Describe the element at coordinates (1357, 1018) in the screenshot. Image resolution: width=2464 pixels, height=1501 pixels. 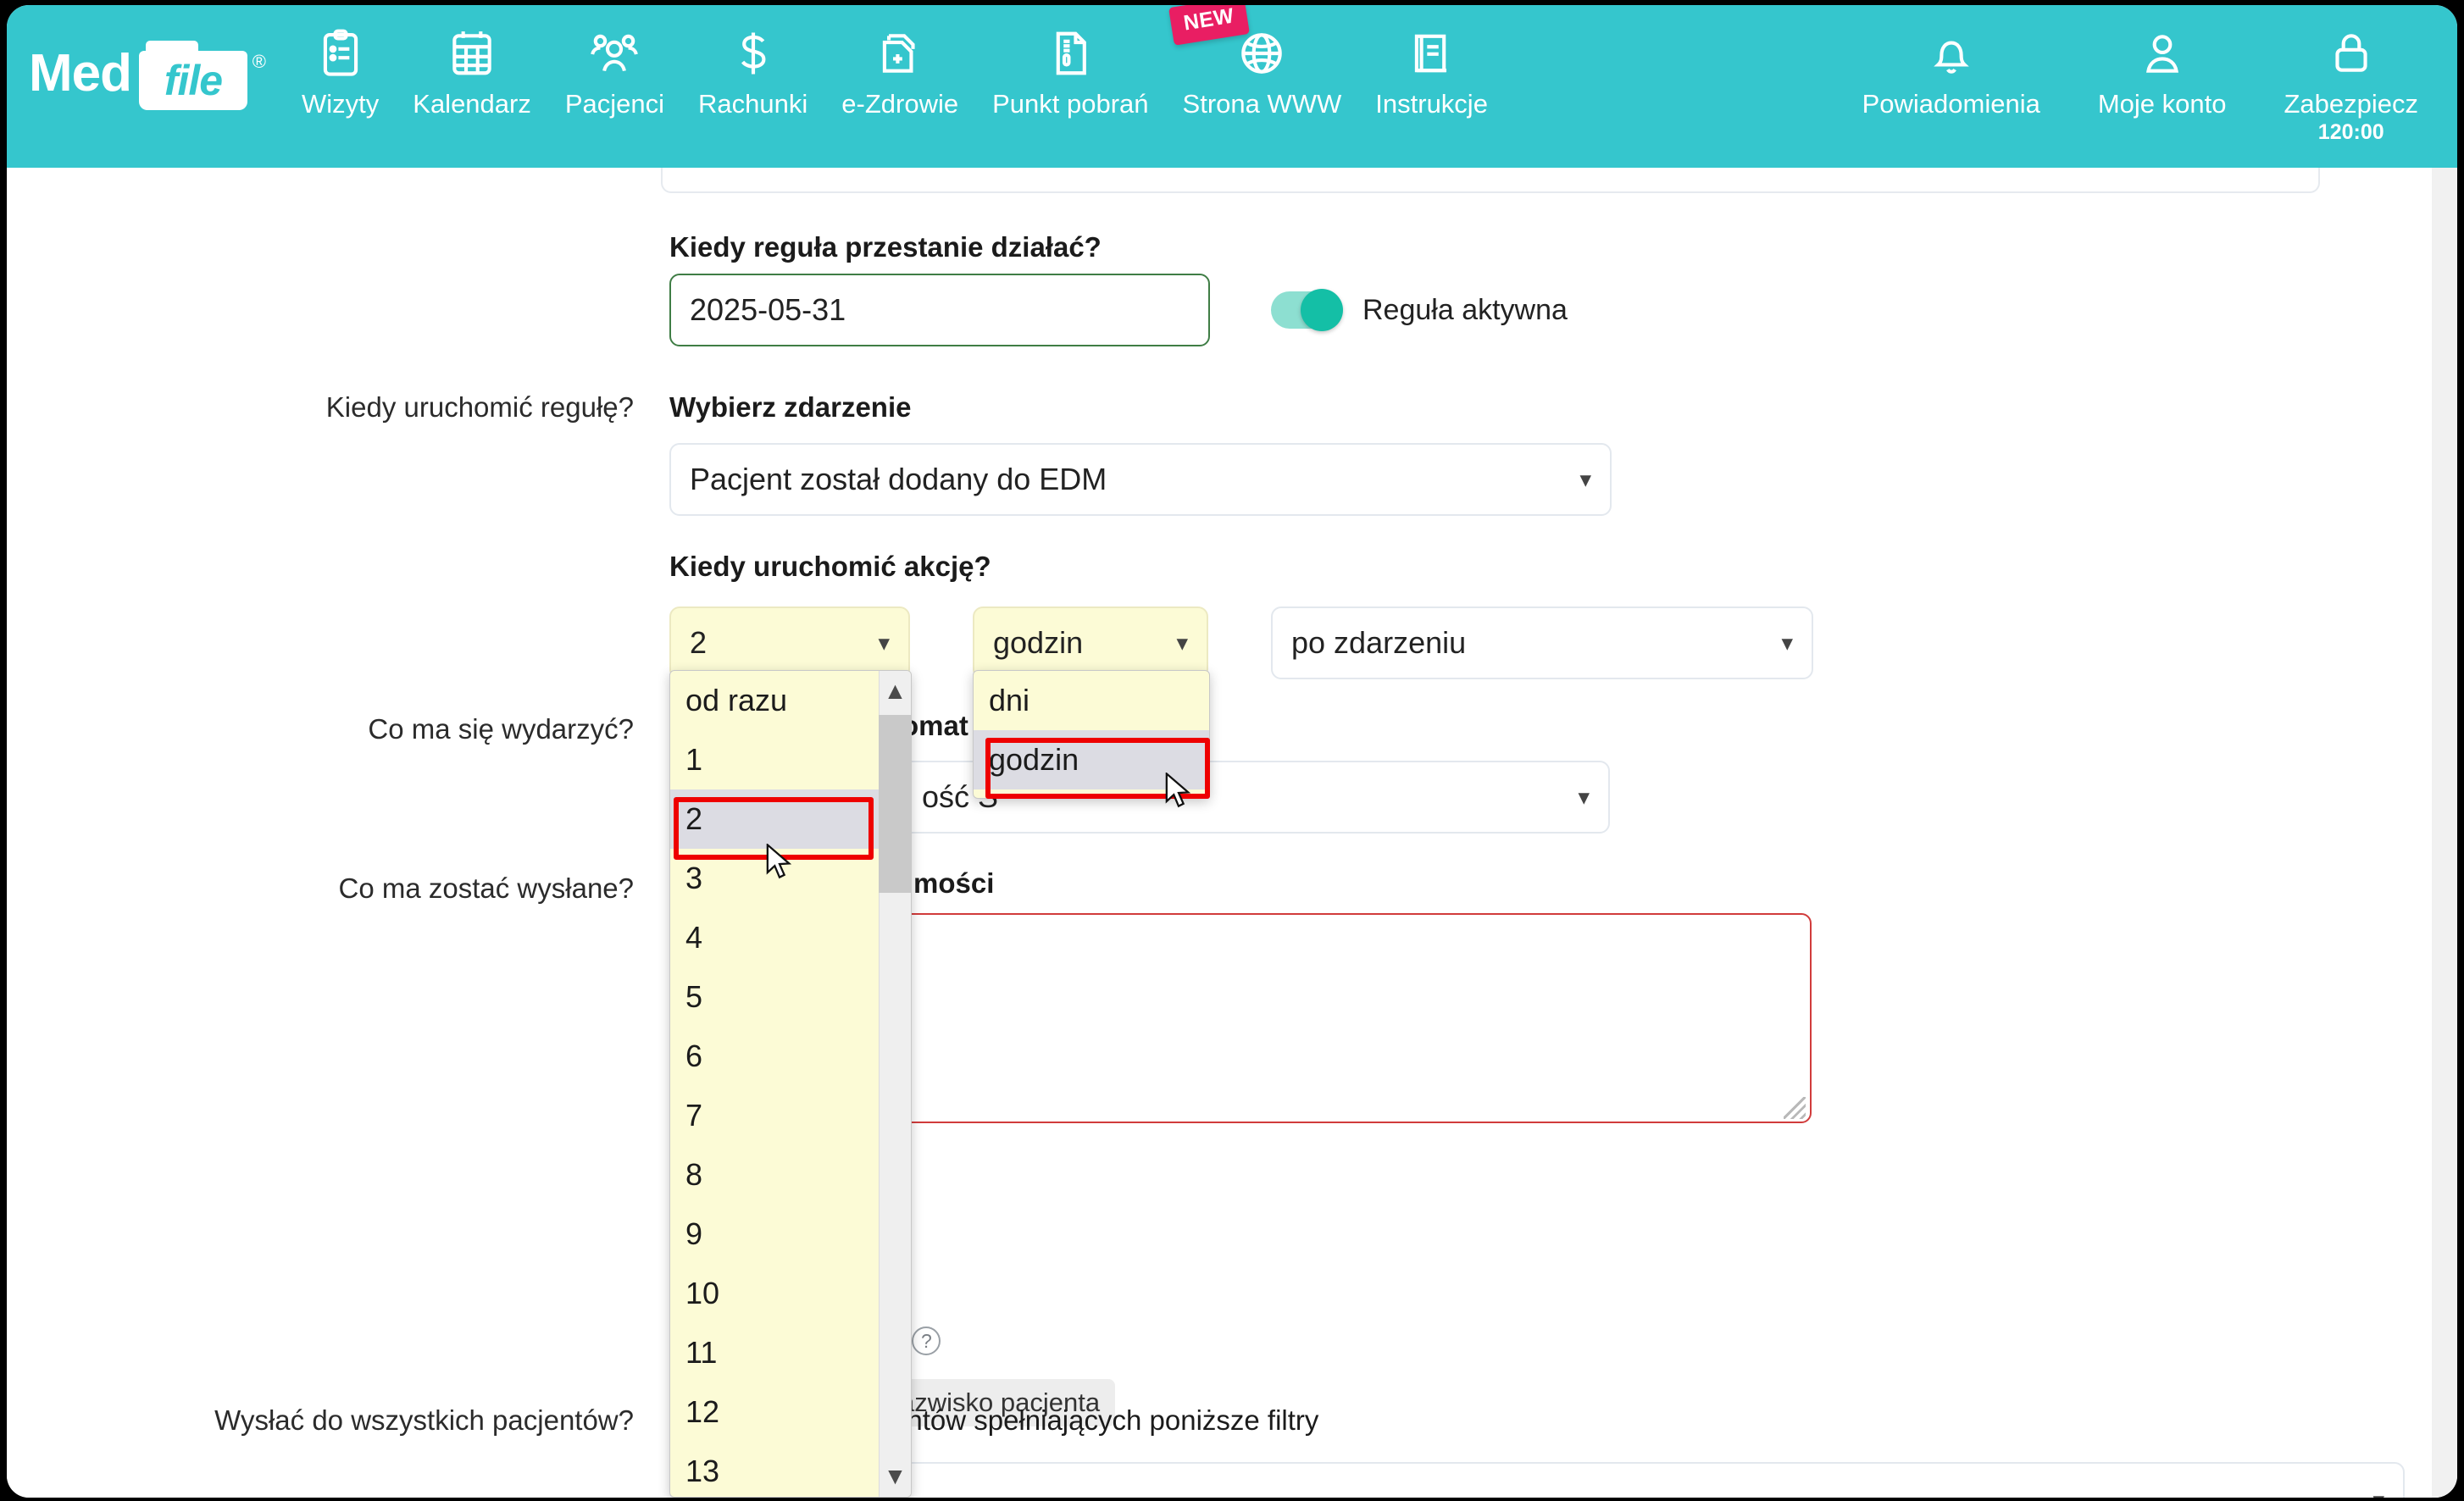
I see `message-textarea` at that location.